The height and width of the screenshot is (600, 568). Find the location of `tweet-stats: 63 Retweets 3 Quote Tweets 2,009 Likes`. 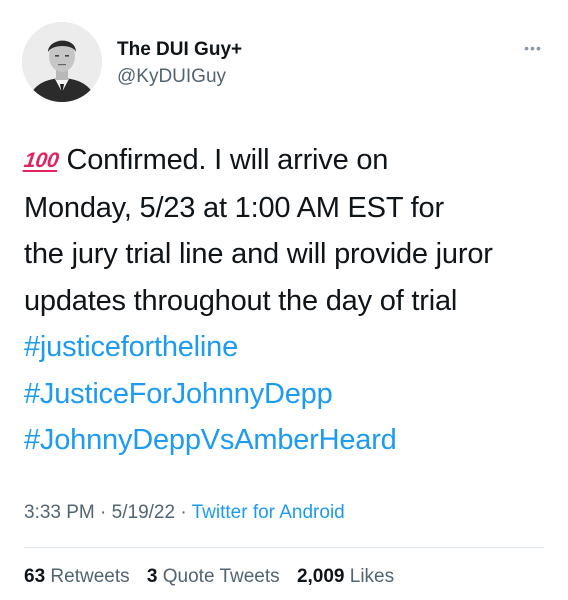

tweet-stats: 63 Retweets 3 Quote Tweets 2,009 Likes is located at coordinates (215, 577).